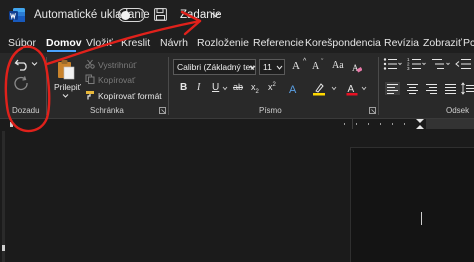  What do you see at coordinates (198, 87) in the screenshot?
I see `italic-icon: I` at bounding box center [198, 87].